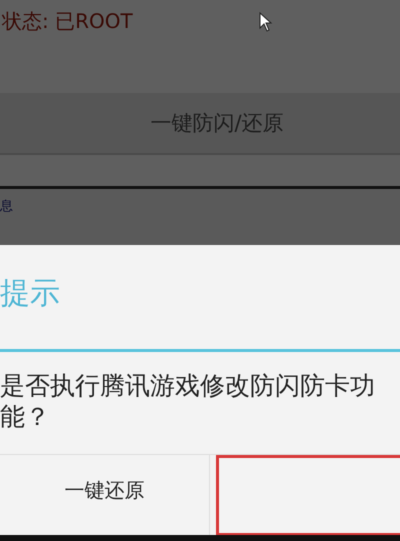 The width and height of the screenshot is (400, 541). Describe the element at coordinates (6, 206) in the screenshot. I see `info-link: 息` at that location.